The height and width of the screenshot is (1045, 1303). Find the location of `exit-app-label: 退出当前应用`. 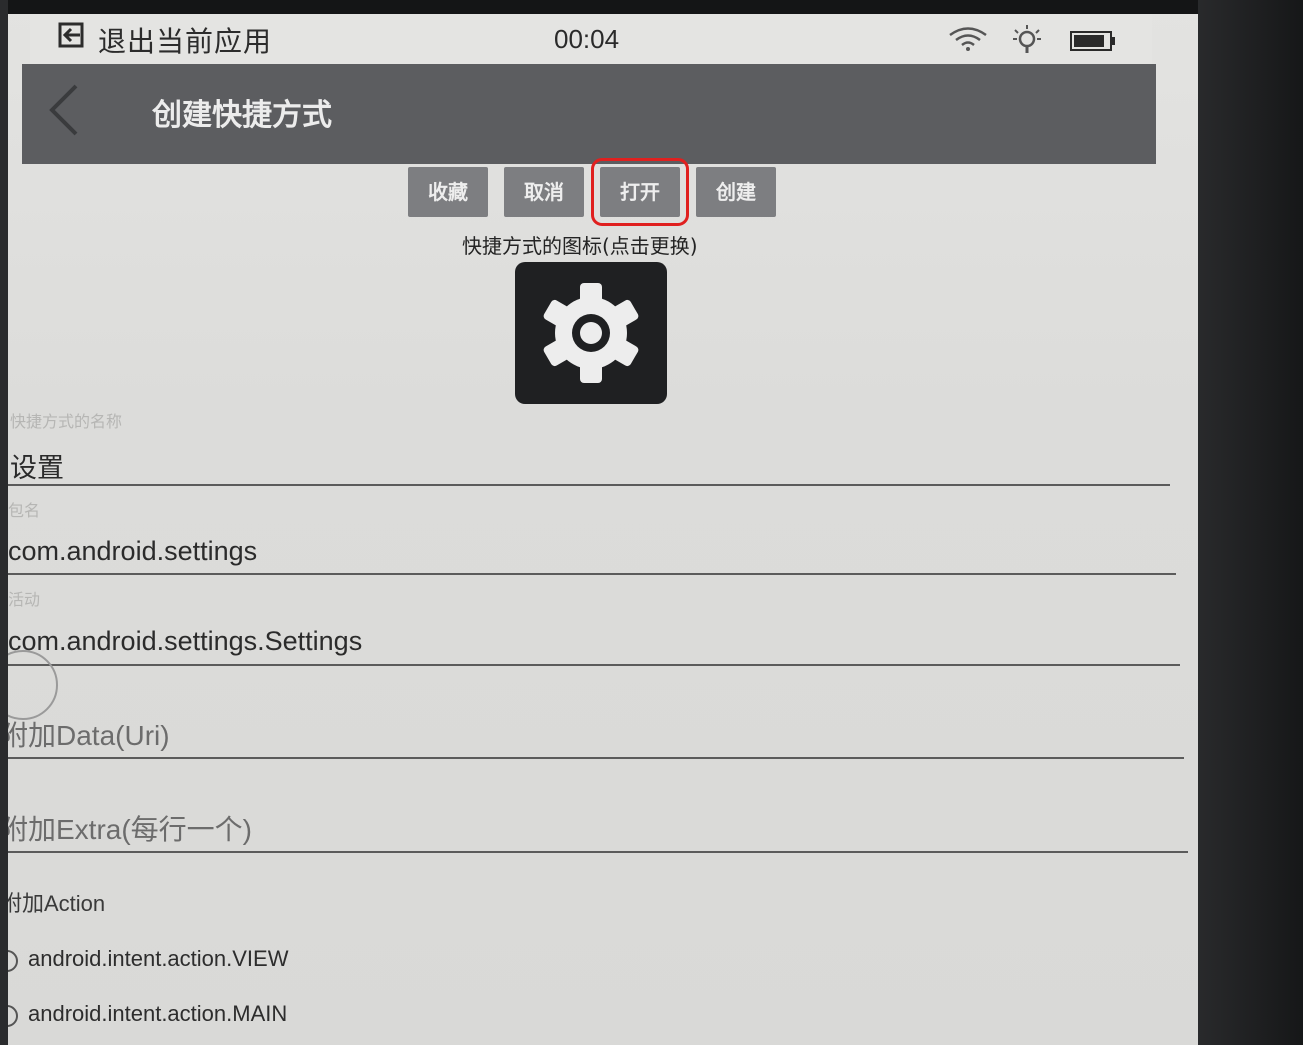

exit-app-label: 退出当前应用 is located at coordinates (185, 40).